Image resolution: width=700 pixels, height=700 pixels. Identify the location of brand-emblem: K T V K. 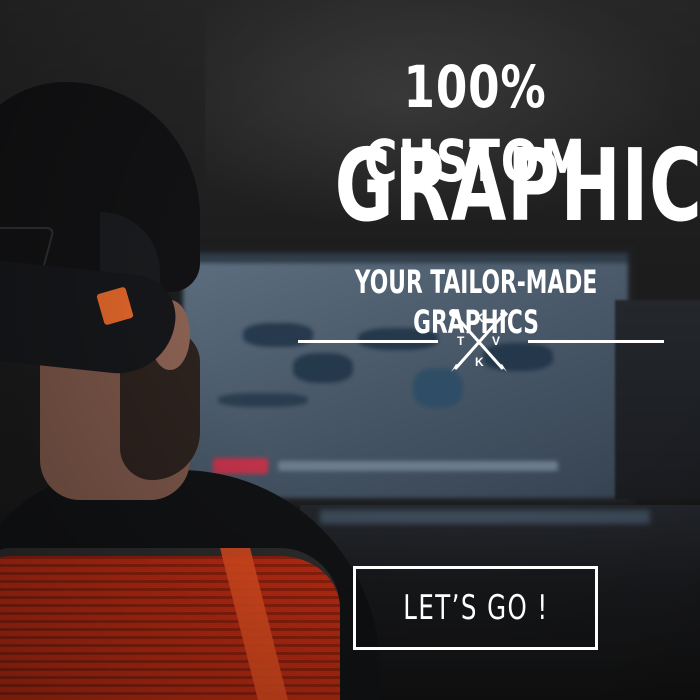
(479, 341).